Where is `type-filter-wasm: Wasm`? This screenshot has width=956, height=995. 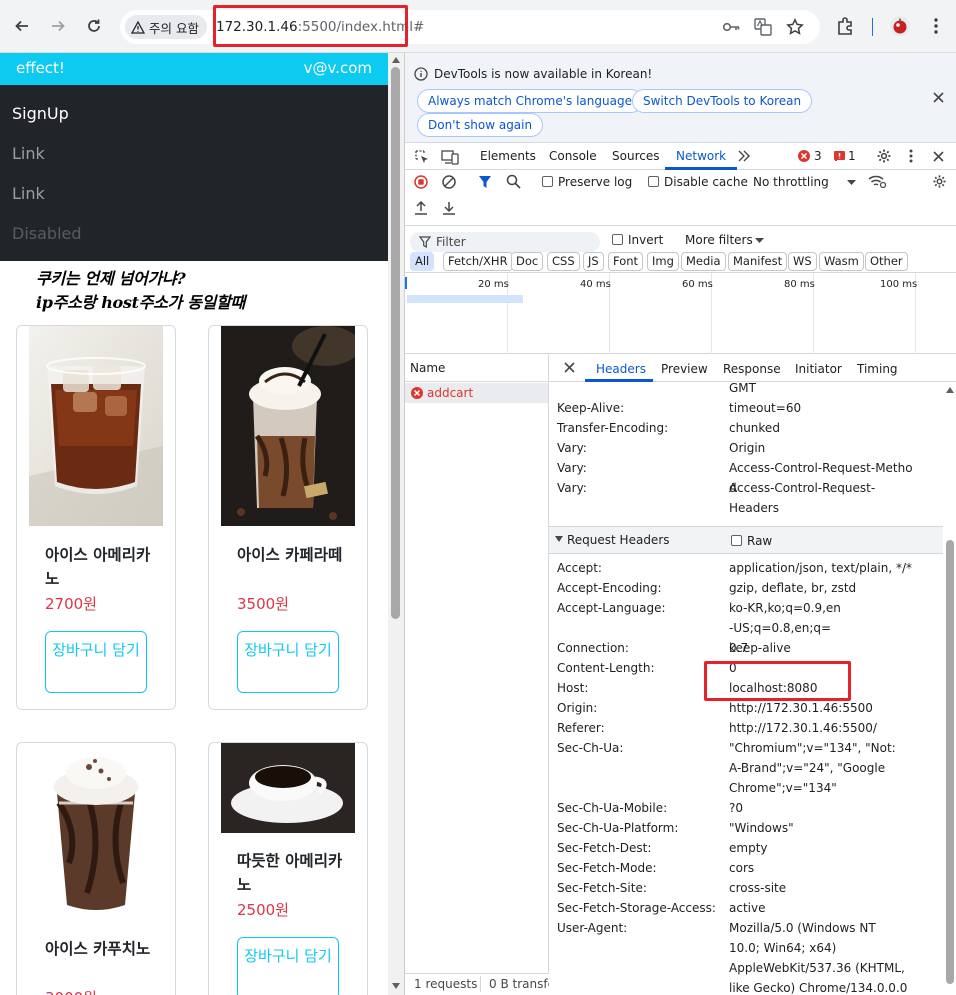 type-filter-wasm: Wasm is located at coordinates (841, 261).